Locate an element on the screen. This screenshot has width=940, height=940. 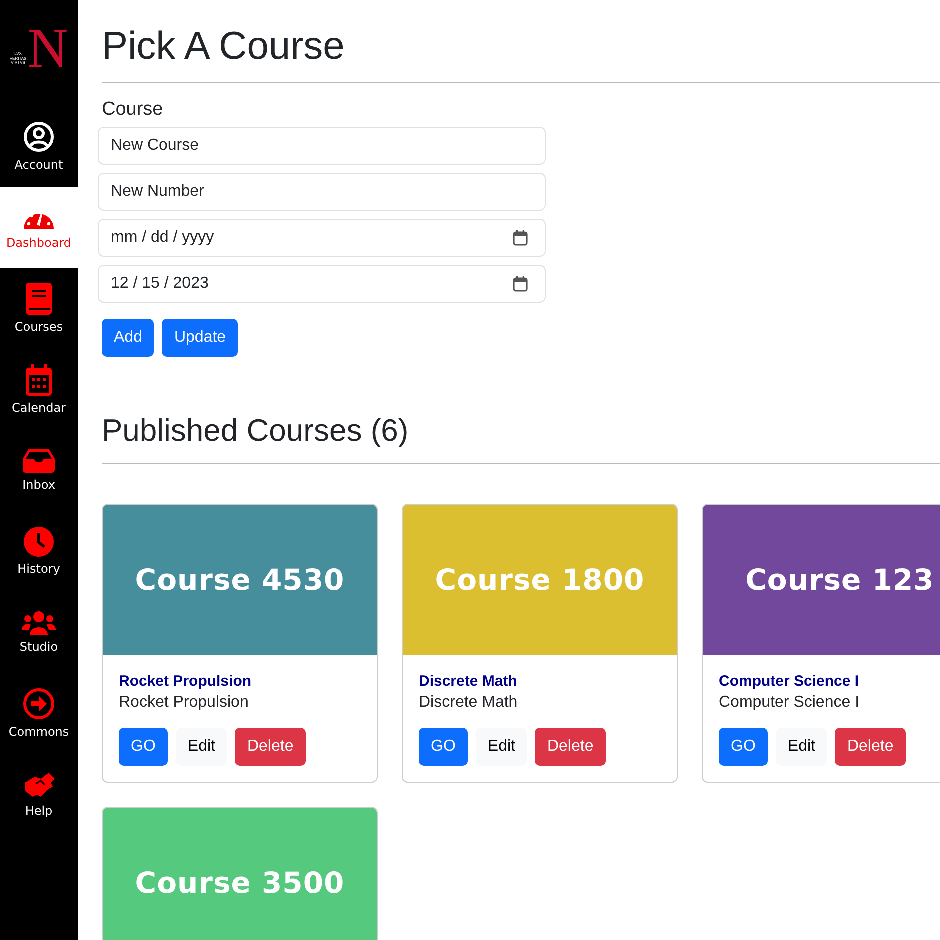
course-subtitle: Computer Science I is located at coordinates (790, 703).